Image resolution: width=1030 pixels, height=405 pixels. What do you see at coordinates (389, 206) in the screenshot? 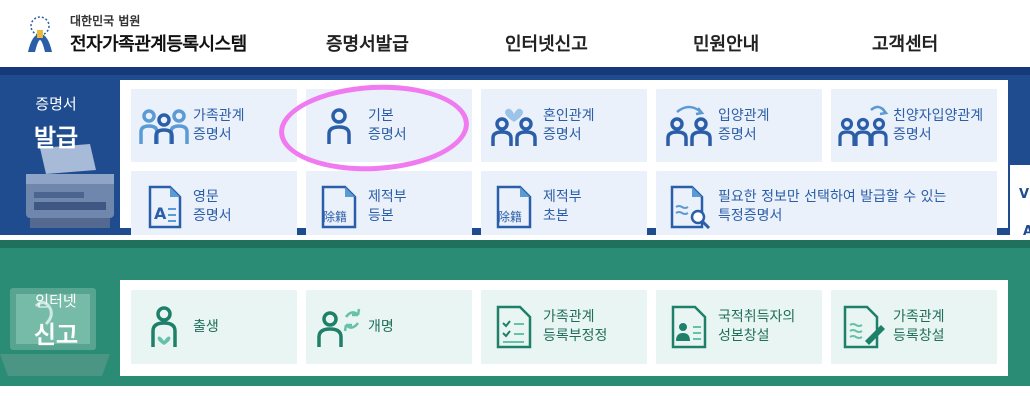
I see `tile-removed-register-full-copy: 除籍 제적부 등본` at bounding box center [389, 206].